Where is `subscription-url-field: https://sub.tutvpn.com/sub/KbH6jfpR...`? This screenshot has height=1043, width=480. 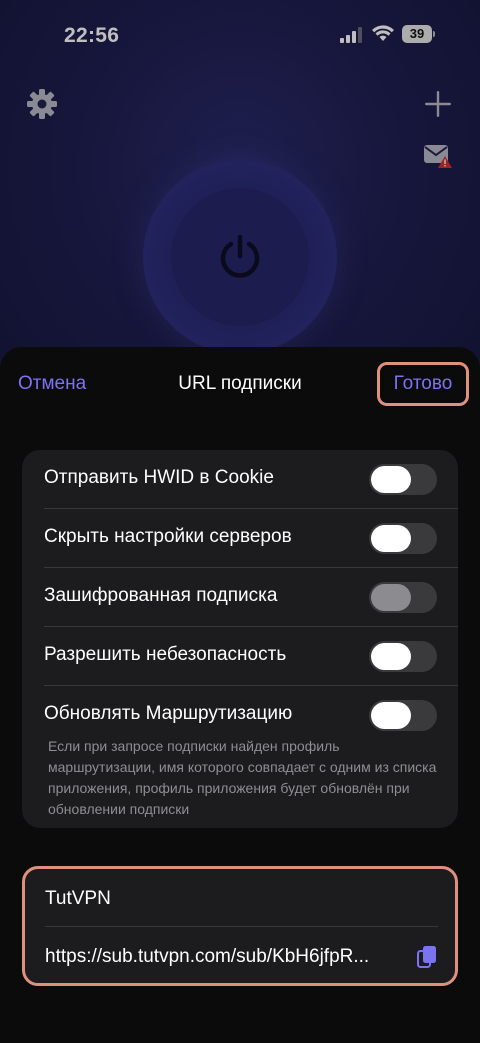 subscription-url-field: https://sub.tutvpn.com/sub/KbH6jfpR... is located at coordinates (225, 957).